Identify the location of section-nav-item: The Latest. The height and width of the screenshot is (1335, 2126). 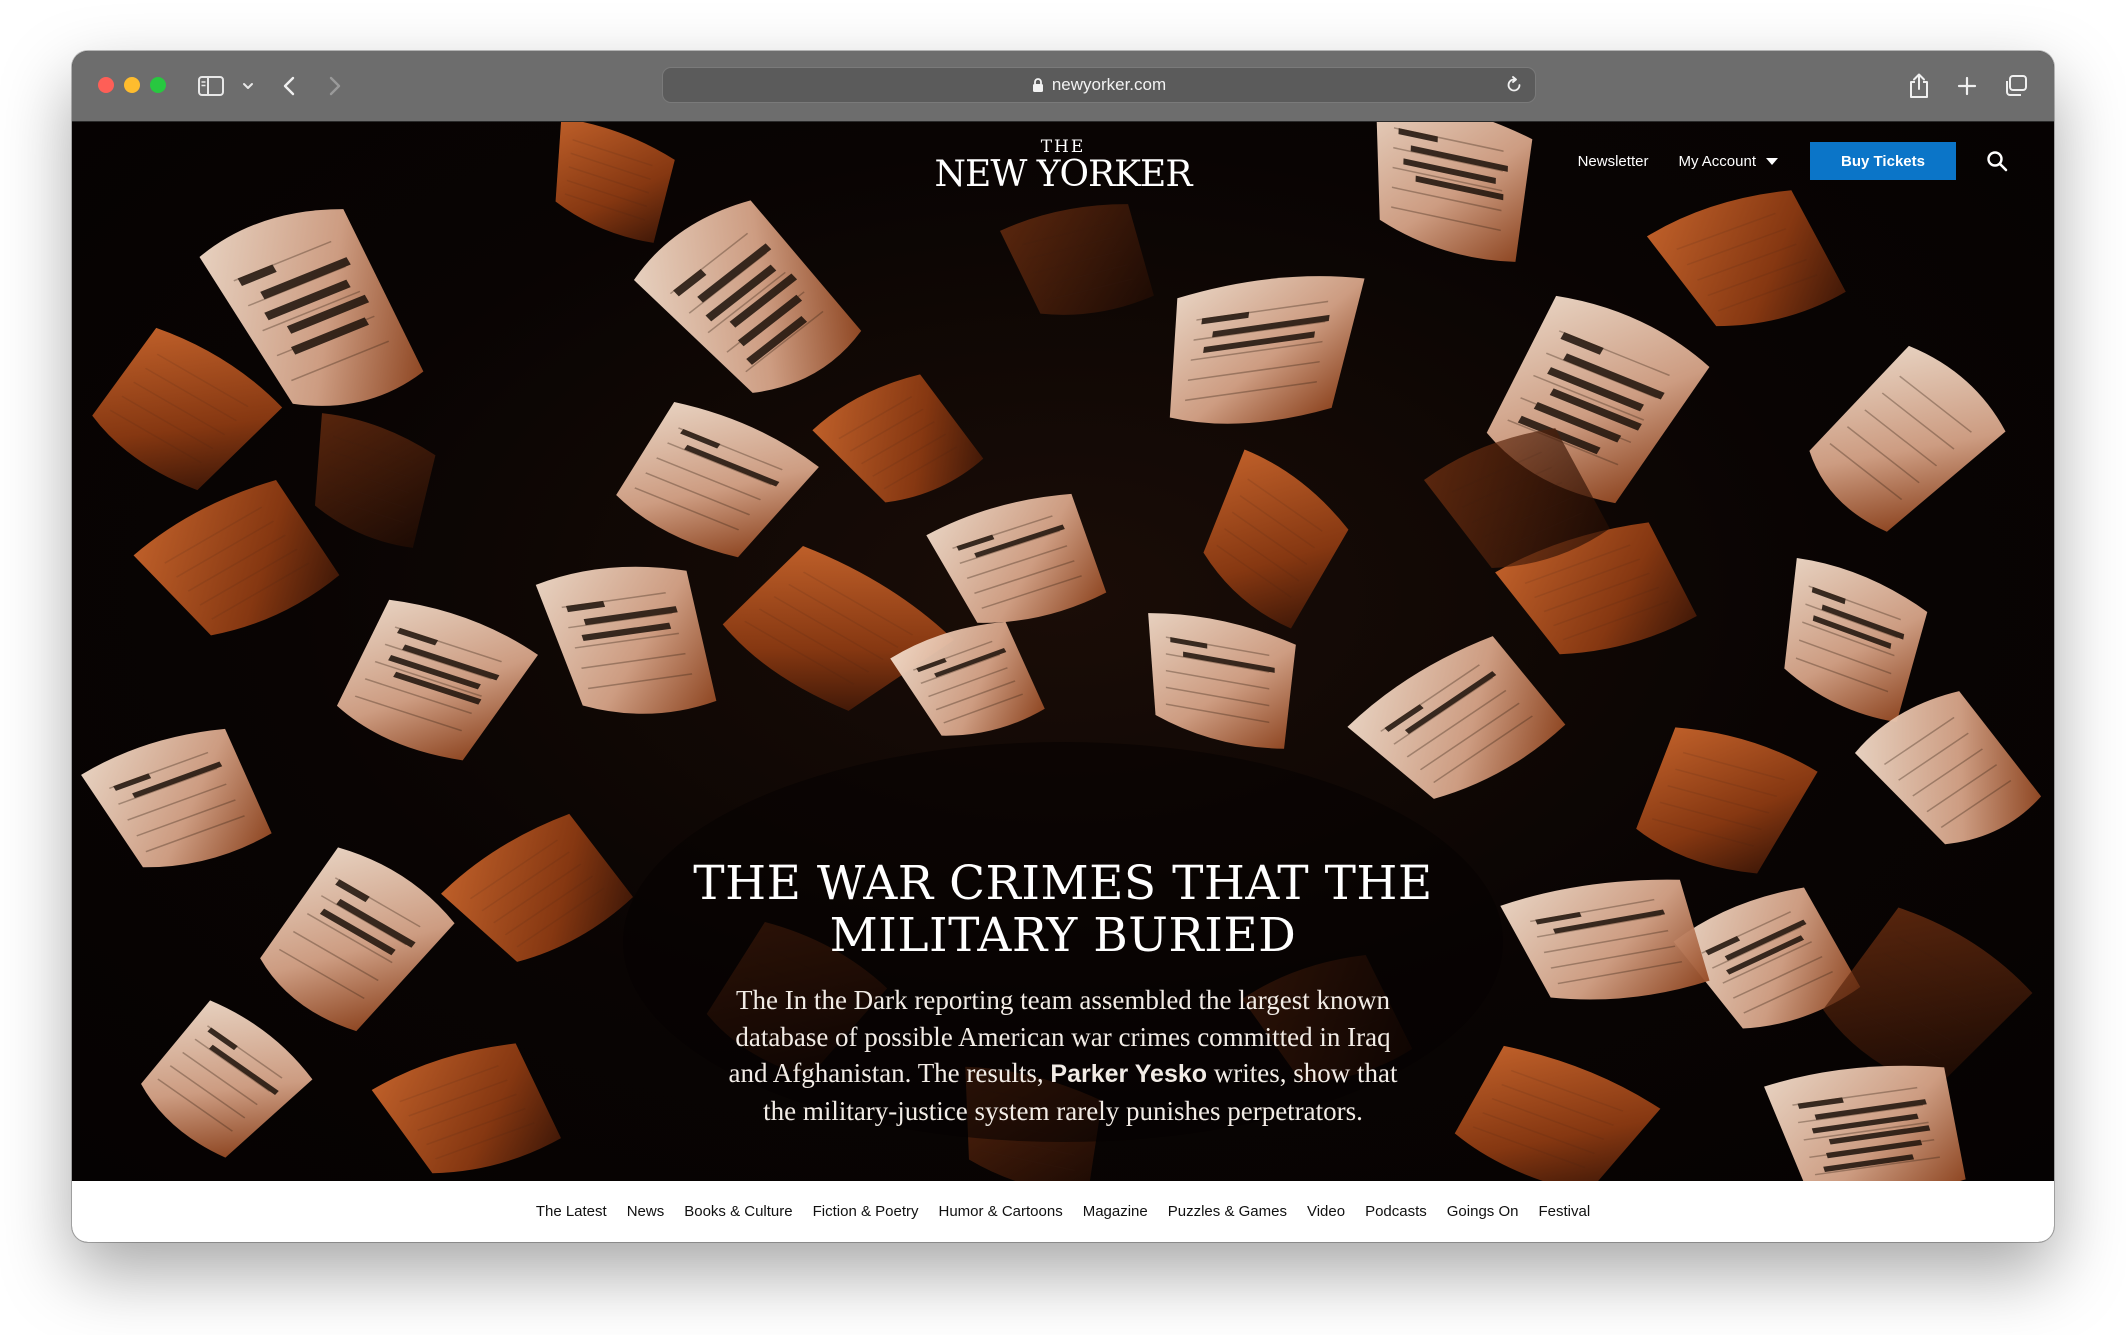
(571, 1211).